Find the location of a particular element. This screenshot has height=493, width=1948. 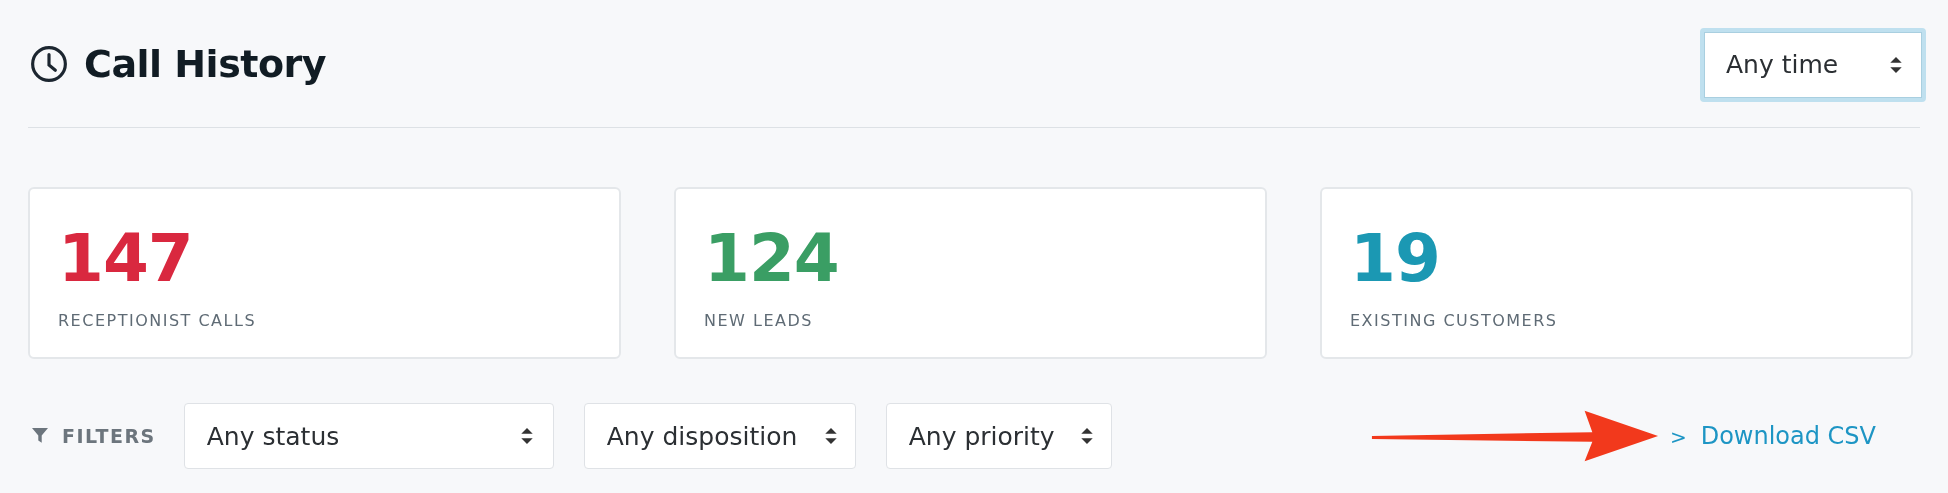

filters-label: FILTERS is located at coordinates (109, 436).